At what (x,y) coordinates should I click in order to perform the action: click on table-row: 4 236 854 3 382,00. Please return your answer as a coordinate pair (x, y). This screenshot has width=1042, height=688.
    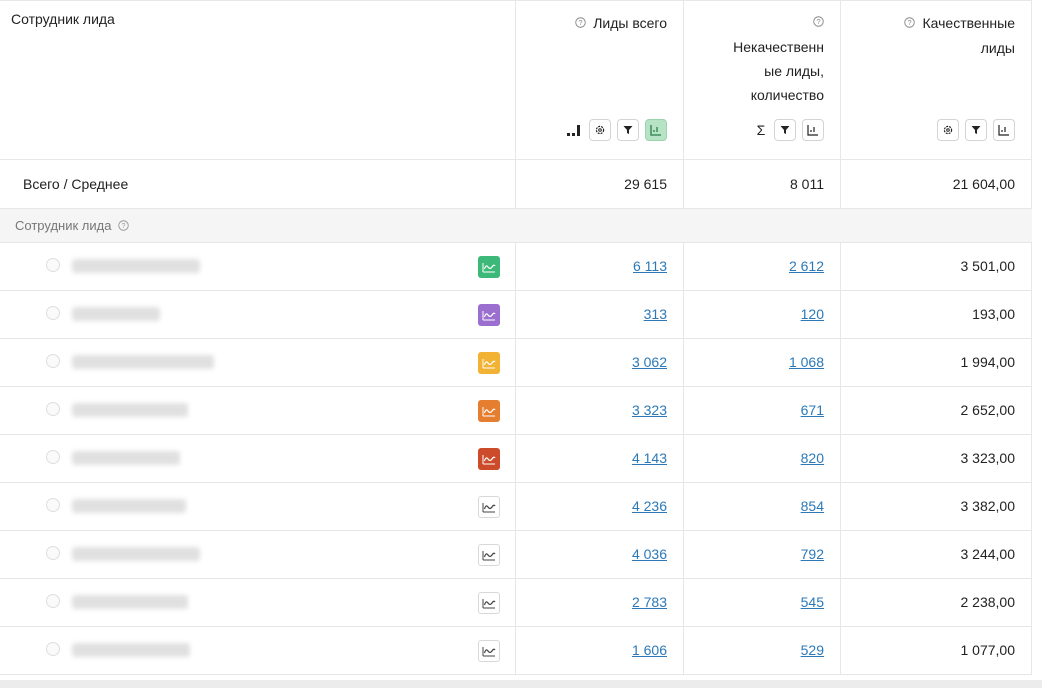
    Looking at the image, I should click on (516, 507).